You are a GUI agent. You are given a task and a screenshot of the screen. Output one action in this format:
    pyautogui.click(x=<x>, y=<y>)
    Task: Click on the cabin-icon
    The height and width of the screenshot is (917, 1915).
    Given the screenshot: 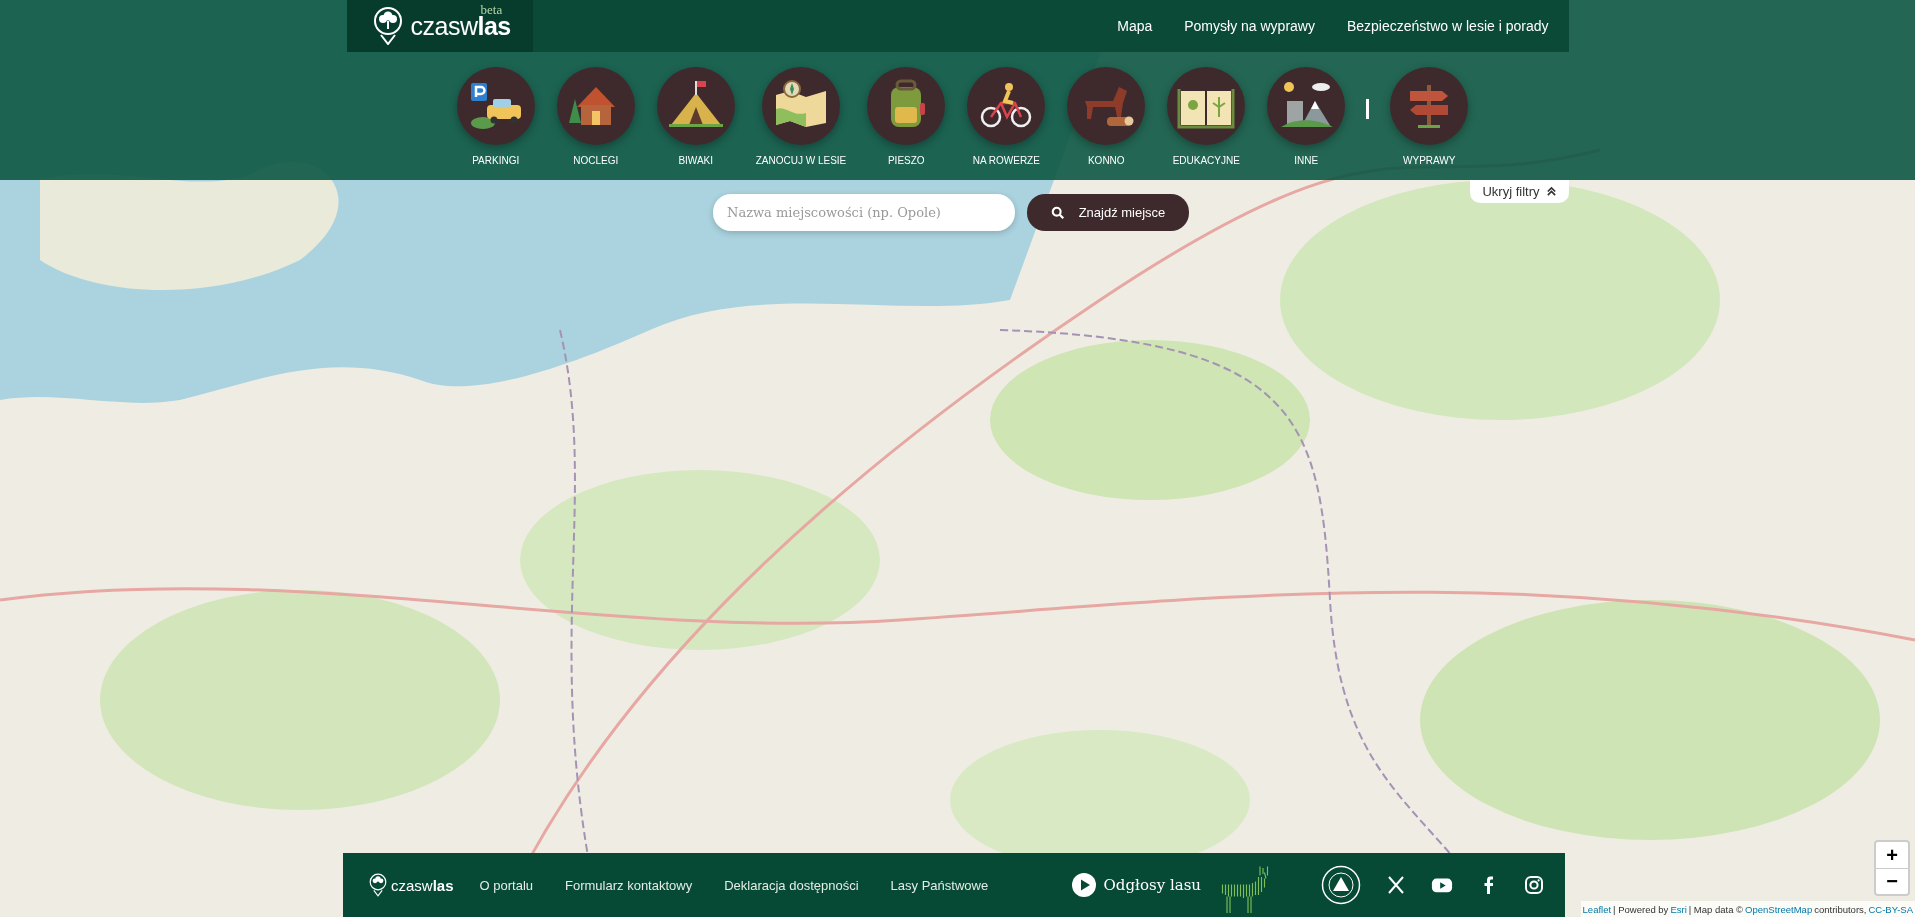 What is the action you would take?
    pyautogui.click(x=595, y=106)
    